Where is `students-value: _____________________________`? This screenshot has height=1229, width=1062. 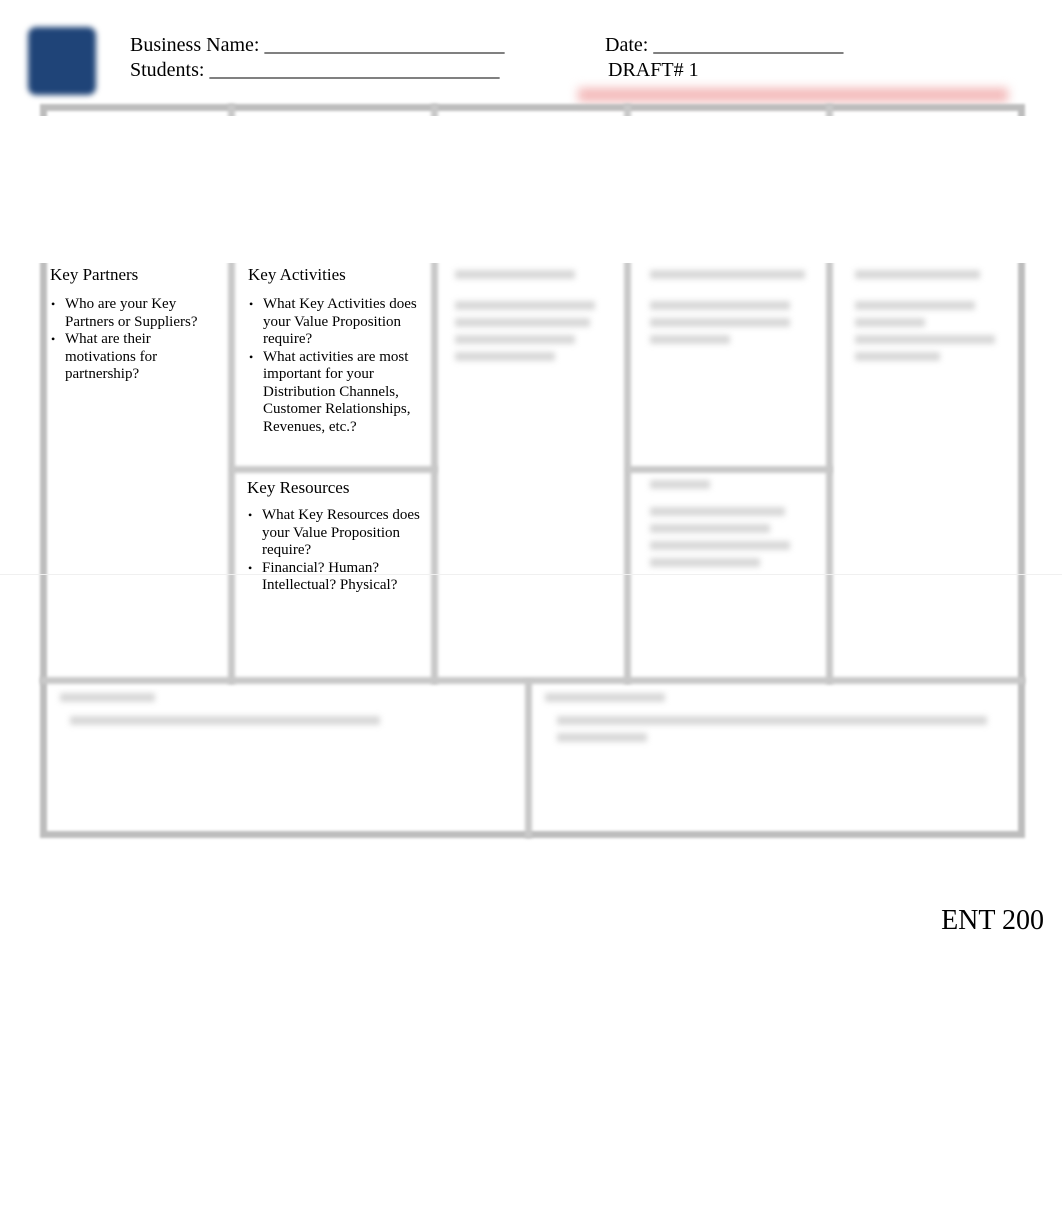
students-value: _____________________________ is located at coordinates (354, 70).